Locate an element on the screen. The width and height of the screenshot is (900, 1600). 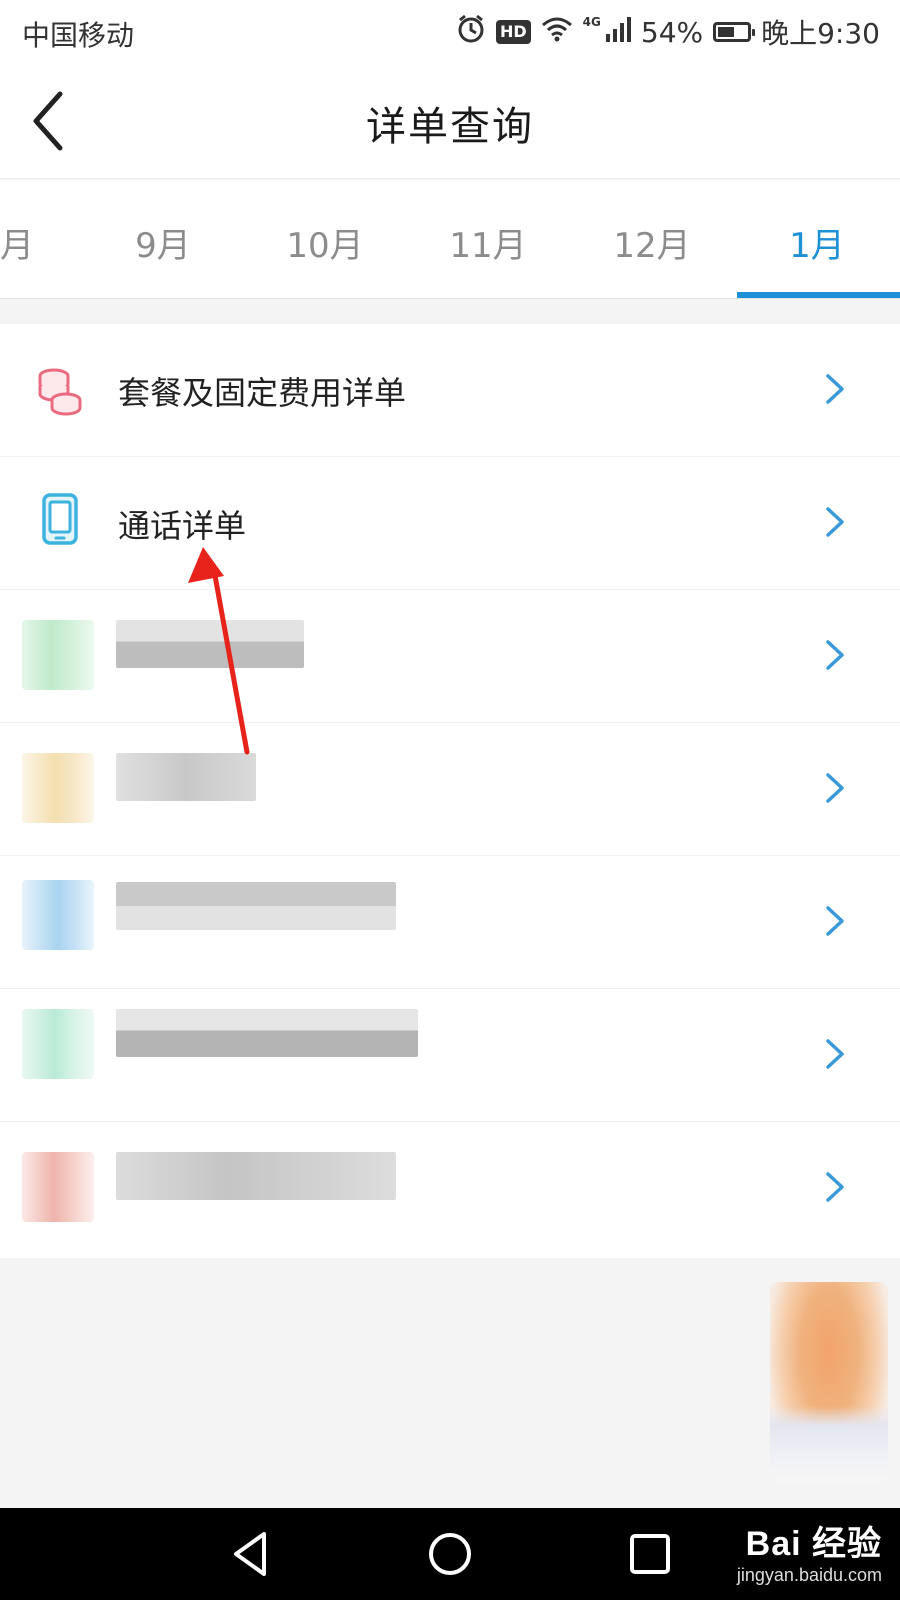
carrier-name: 中国移动 is located at coordinates (78, 35).